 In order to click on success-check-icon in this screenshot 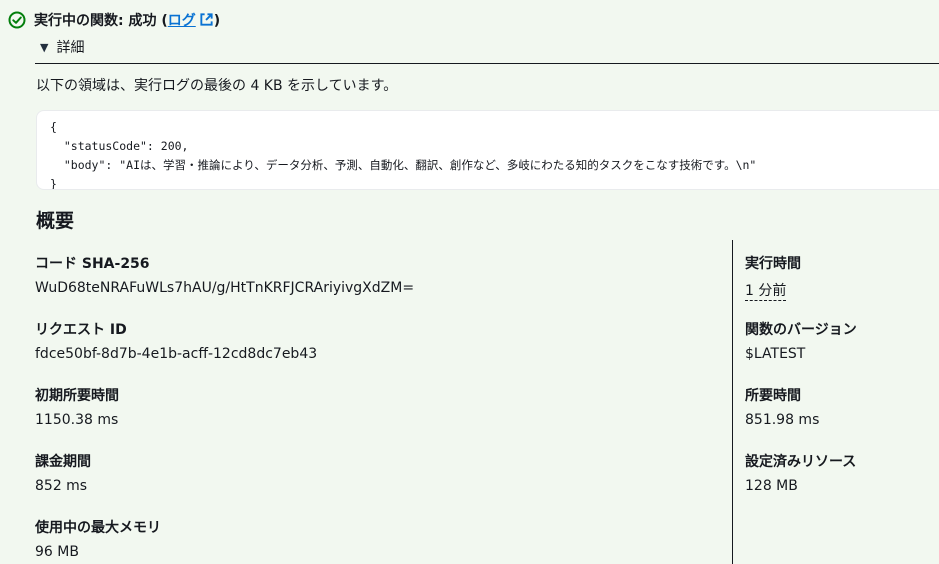, I will do `click(17, 20)`.